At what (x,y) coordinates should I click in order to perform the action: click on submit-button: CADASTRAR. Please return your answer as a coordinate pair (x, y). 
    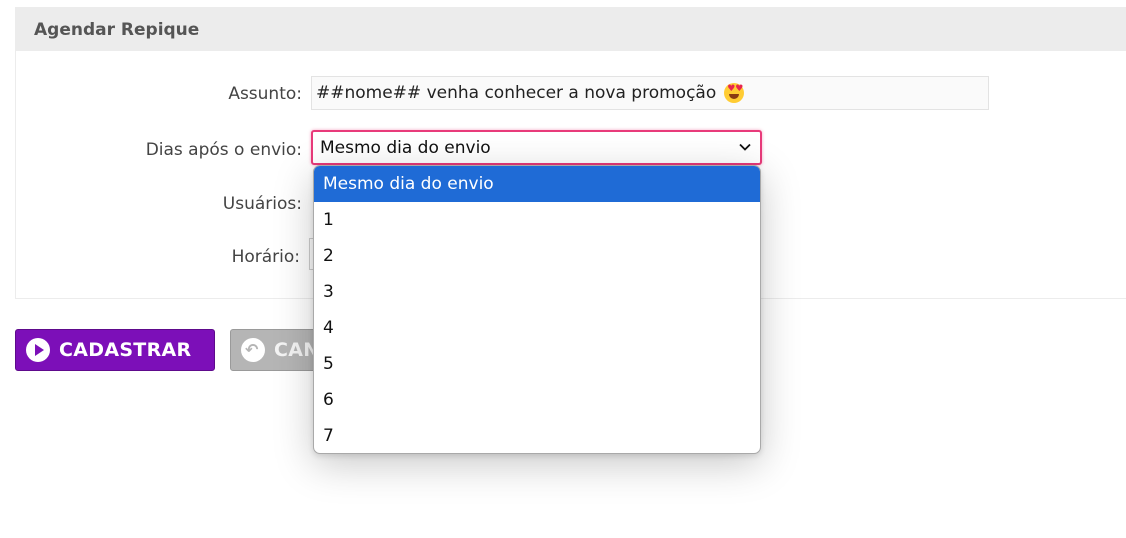
    Looking at the image, I should click on (115, 350).